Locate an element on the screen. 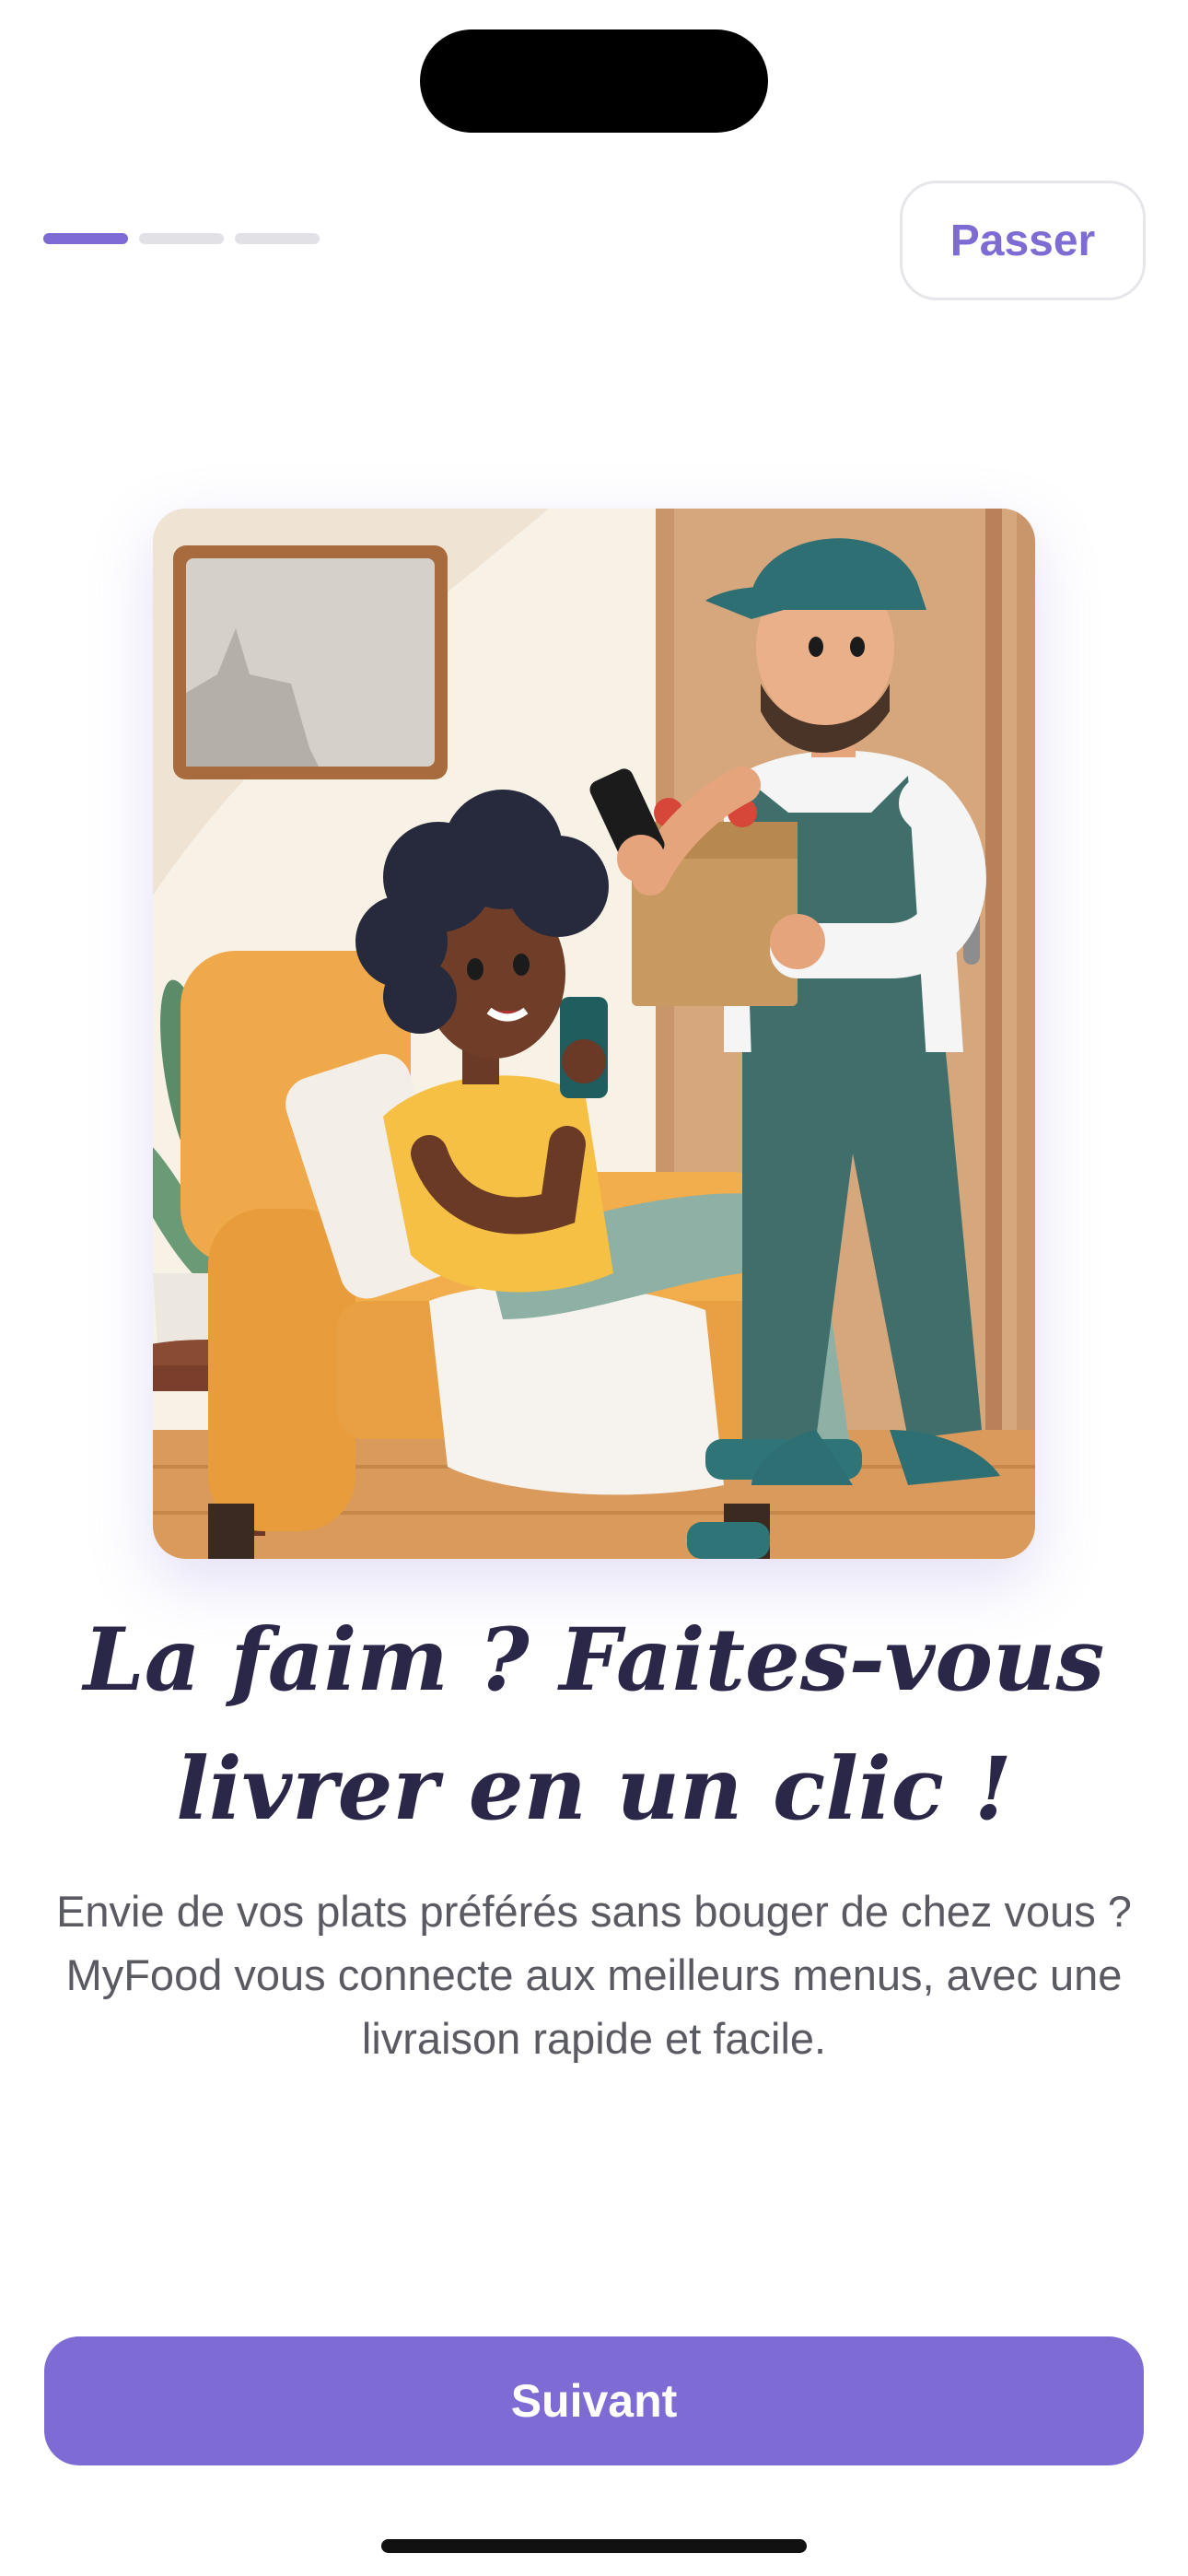 This screenshot has width=1188, height=2576. next-button: Suivant is located at coordinates (594, 2400).